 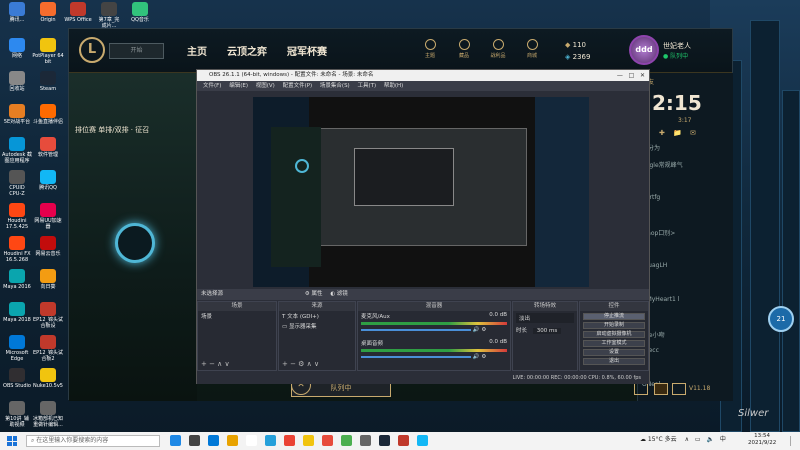 What do you see at coordinates (48, 12) in the screenshot?
I see `desktop-icon: Origin` at bounding box center [48, 12].